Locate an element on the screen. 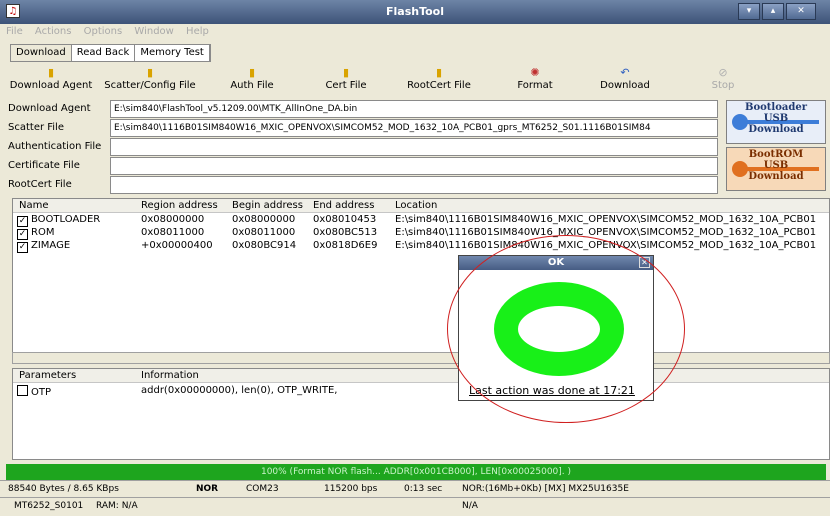 The width and height of the screenshot is (830, 516). dialog-message: Last action was done at 17:21 is located at coordinates (552, 390).